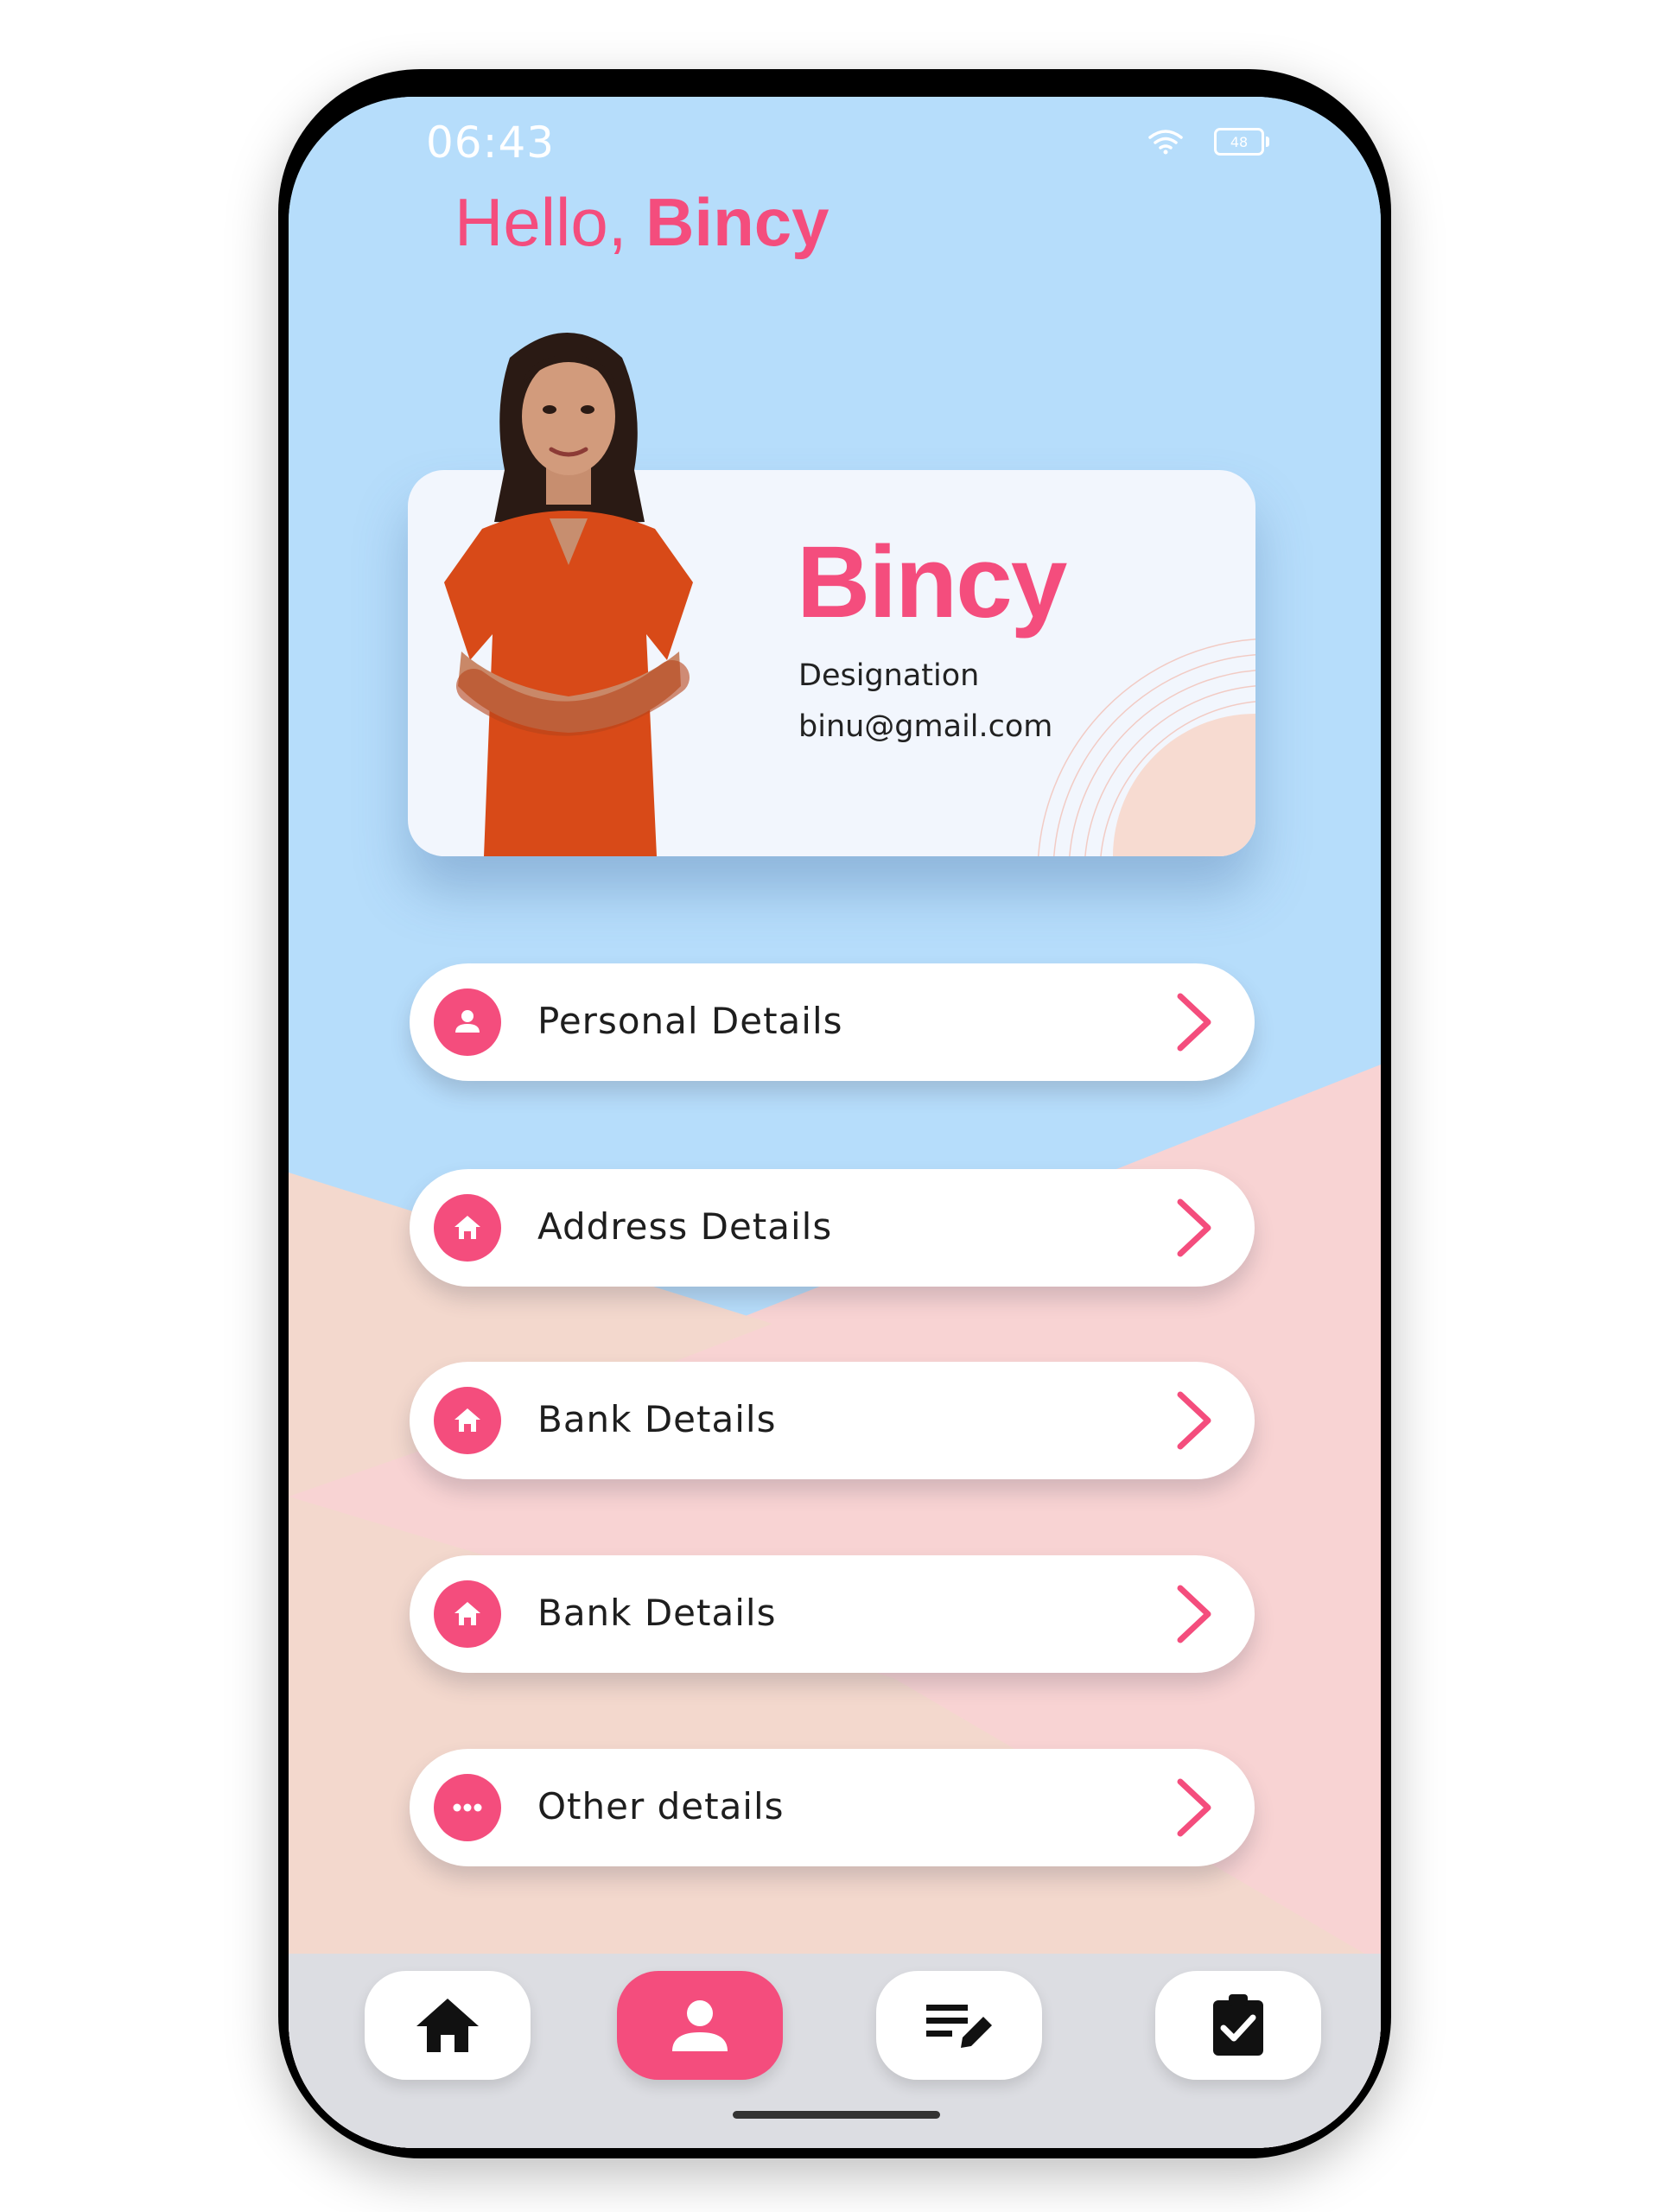 The height and width of the screenshot is (2212, 1659). I want to click on menu-item-other-details: Other details, so click(832, 1808).